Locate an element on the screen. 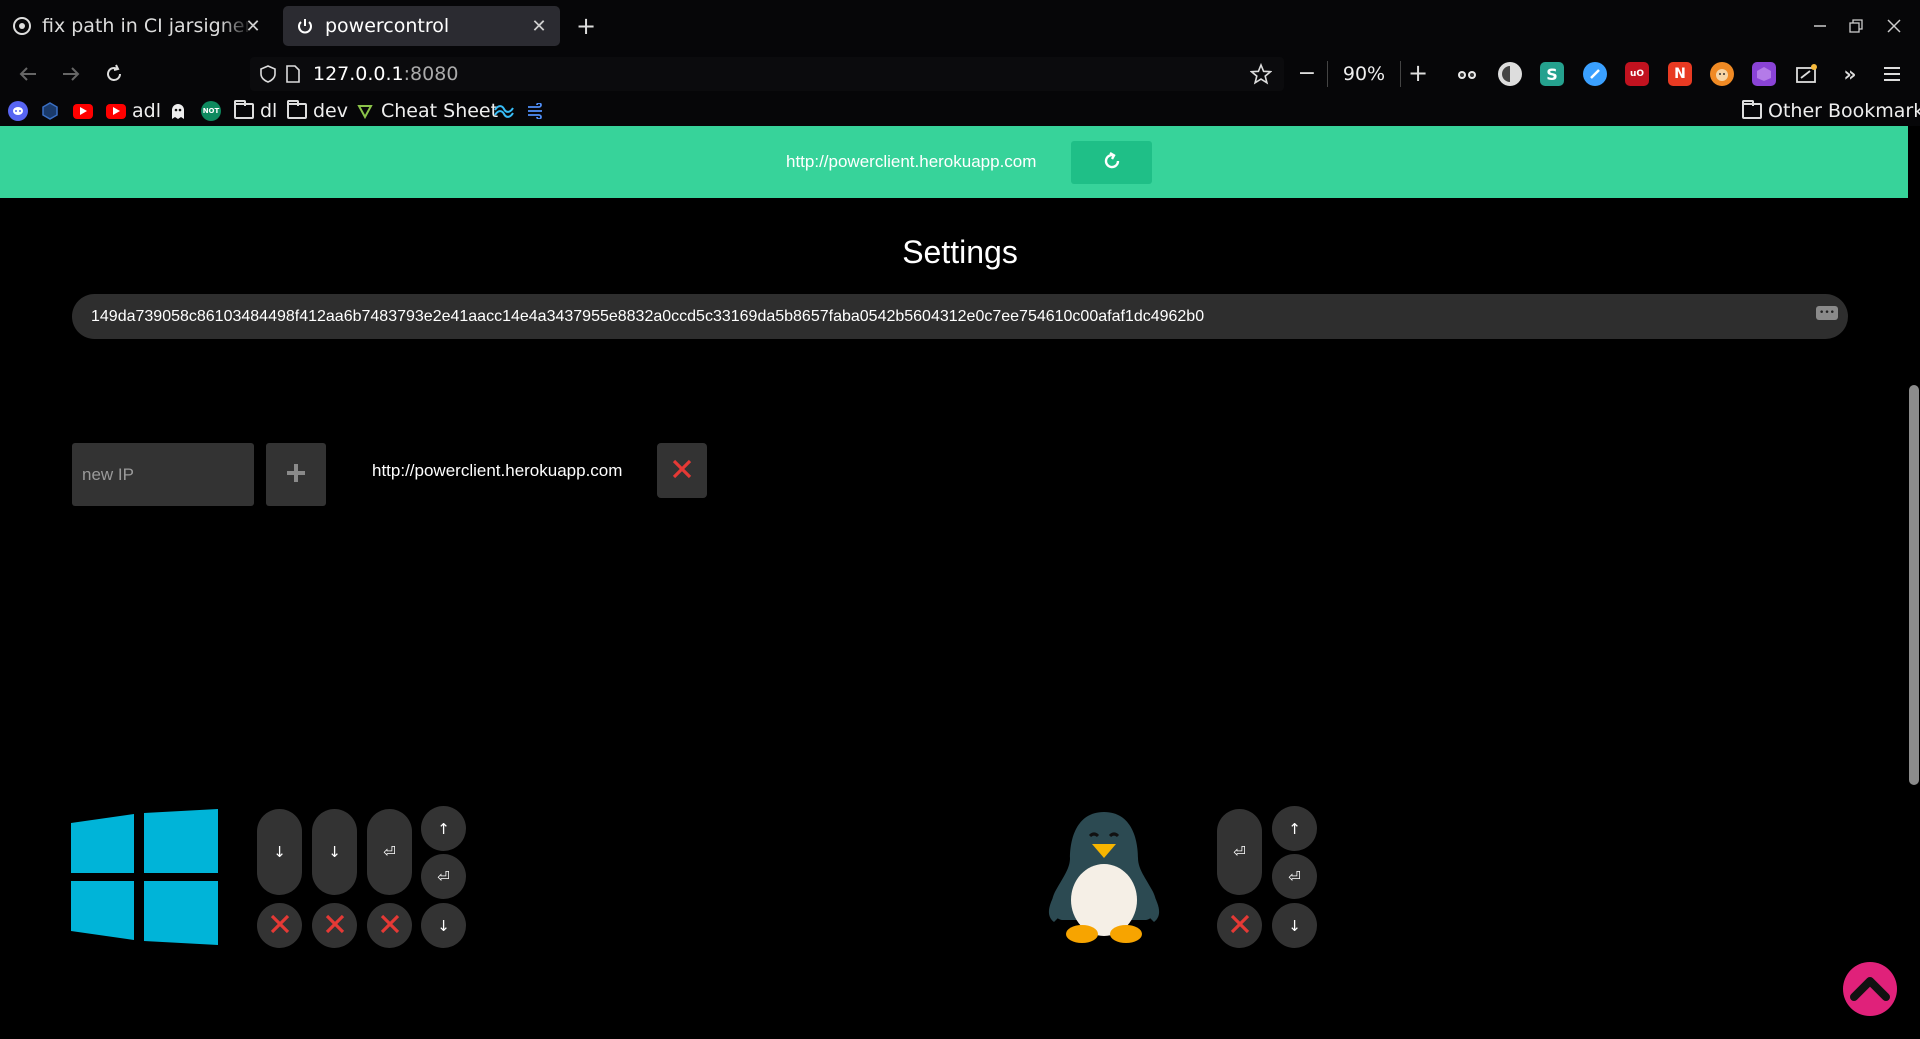 Image resolution: width=1920 pixels, height=1039 pixels. windows-arrow-up-button: ↑ is located at coordinates (443, 828).